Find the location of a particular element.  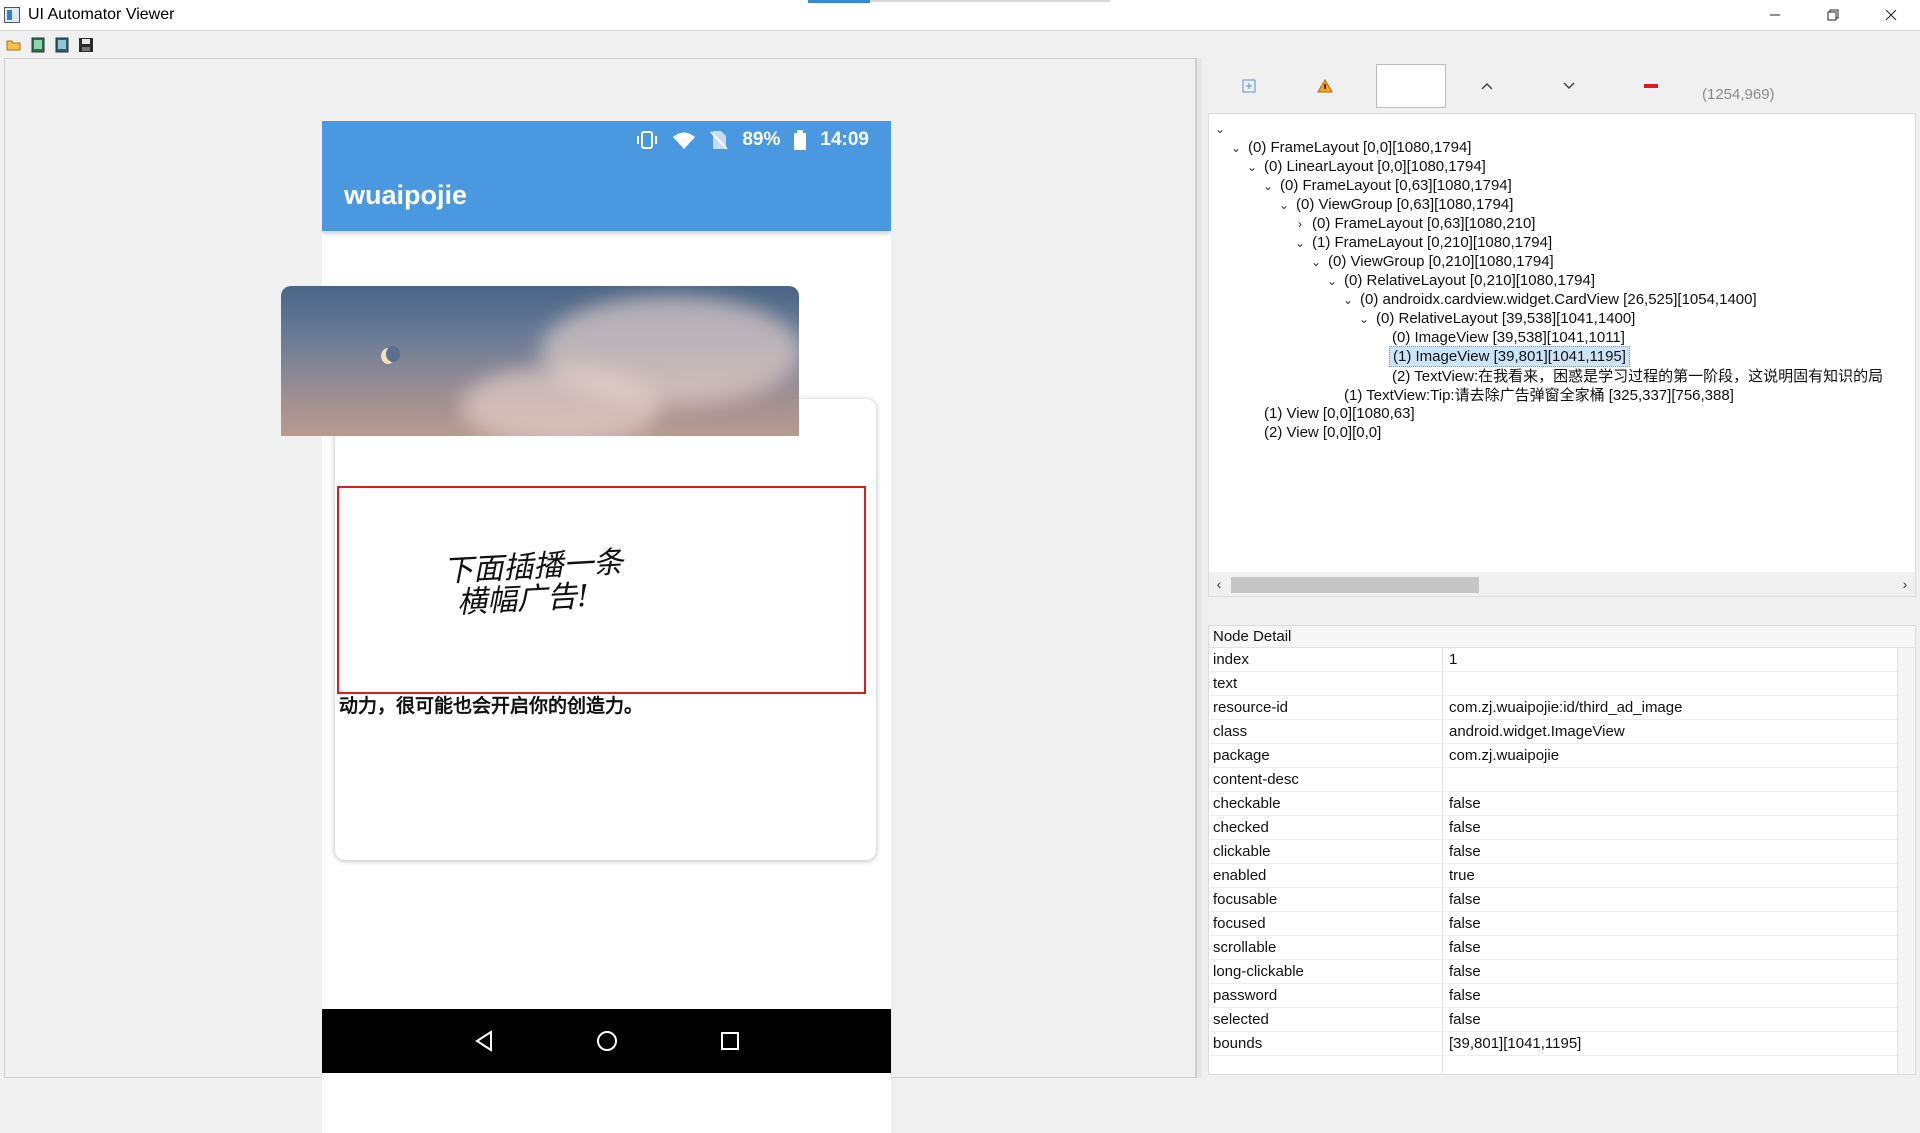

detail-row: focused false is located at coordinates (1562, 923).